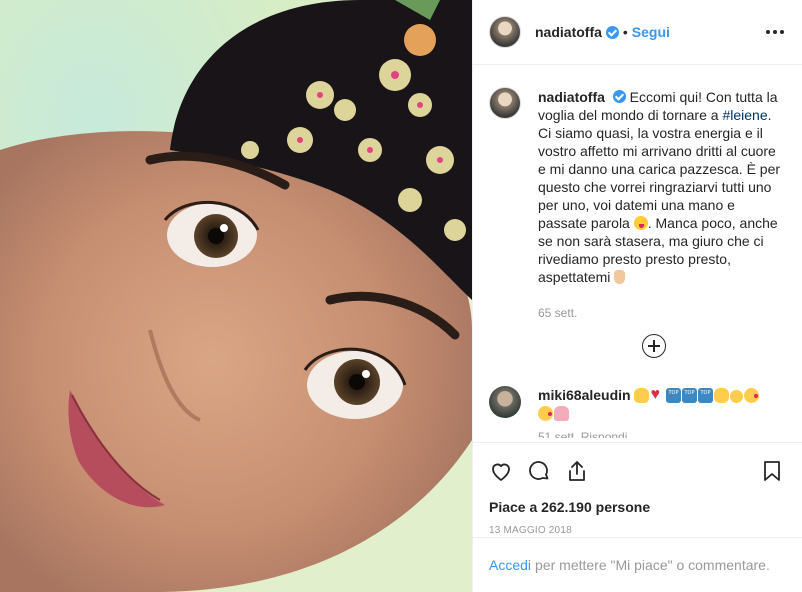 The height and width of the screenshot is (592, 802). What do you see at coordinates (539, 471) in the screenshot?
I see `comment-icon` at bounding box center [539, 471].